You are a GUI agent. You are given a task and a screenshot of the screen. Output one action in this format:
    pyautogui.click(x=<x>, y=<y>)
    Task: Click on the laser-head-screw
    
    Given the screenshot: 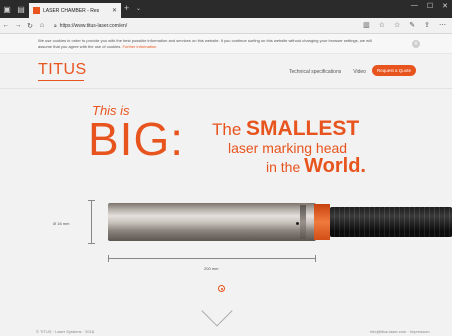 What is the action you would take?
    pyautogui.click(x=297, y=223)
    